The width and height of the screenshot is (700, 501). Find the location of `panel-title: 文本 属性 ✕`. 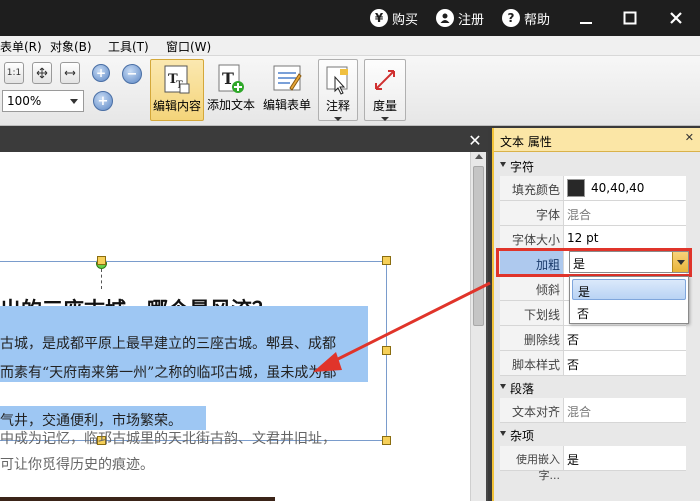

panel-title: 文本 属性 ✕ is located at coordinates (597, 140).